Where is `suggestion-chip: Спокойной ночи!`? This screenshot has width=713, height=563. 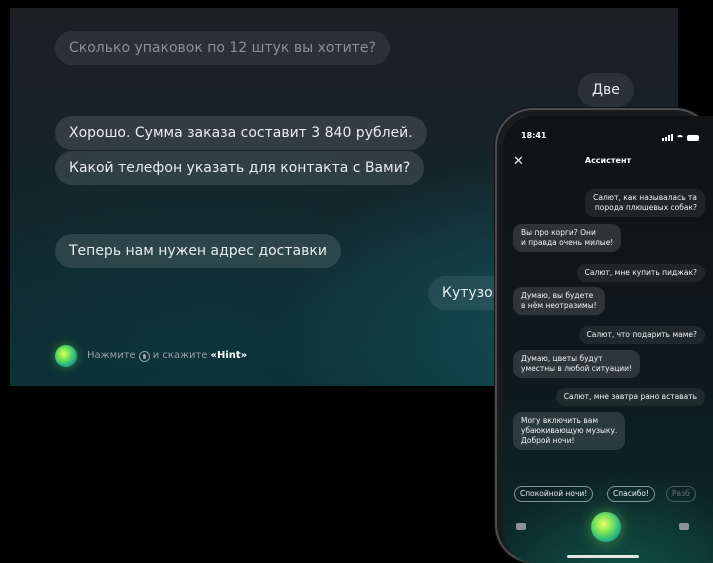 suggestion-chip: Спокойной ночи! is located at coordinates (554, 494).